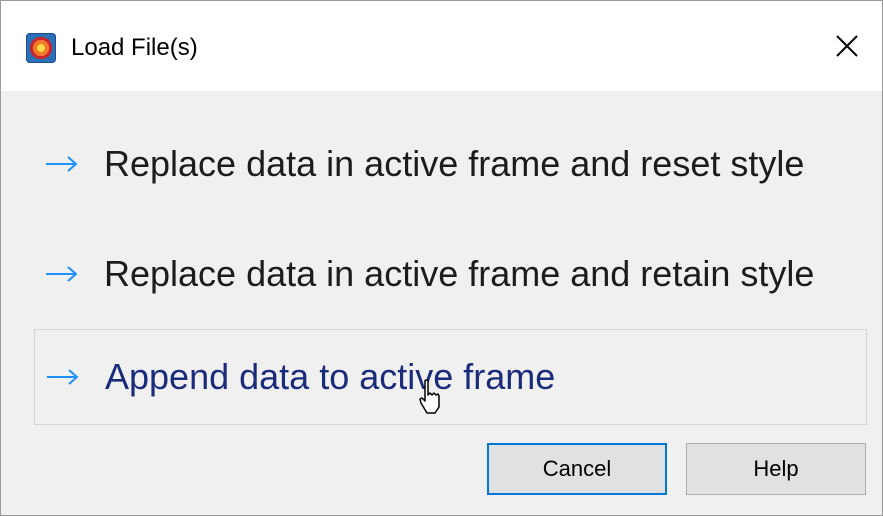 This screenshot has height=516, width=883. Describe the element at coordinates (776, 469) in the screenshot. I see `help-button: Help` at that location.